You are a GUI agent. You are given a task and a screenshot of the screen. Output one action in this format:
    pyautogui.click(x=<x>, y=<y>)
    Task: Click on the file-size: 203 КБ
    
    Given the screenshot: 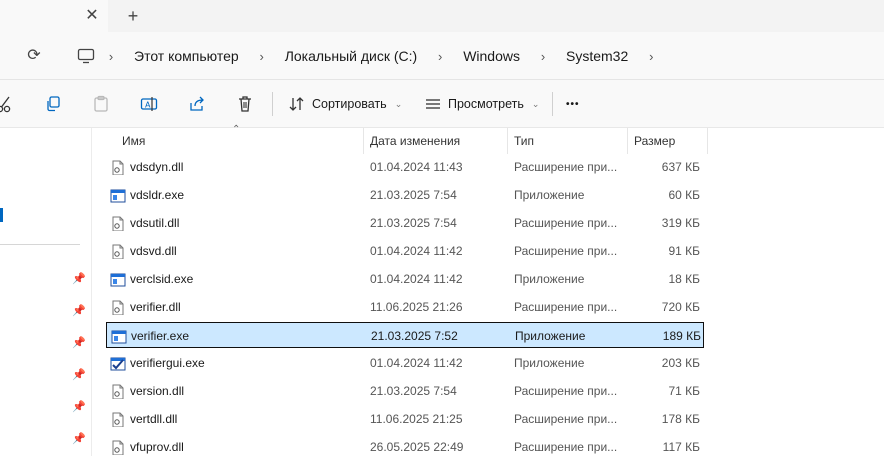 What is the action you would take?
    pyautogui.click(x=680, y=363)
    